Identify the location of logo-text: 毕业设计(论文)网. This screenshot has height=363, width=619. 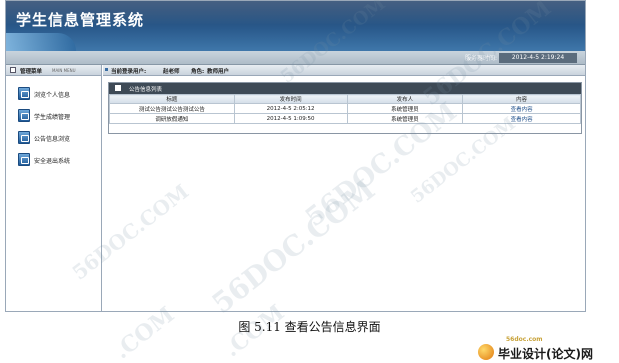
(545, 354).